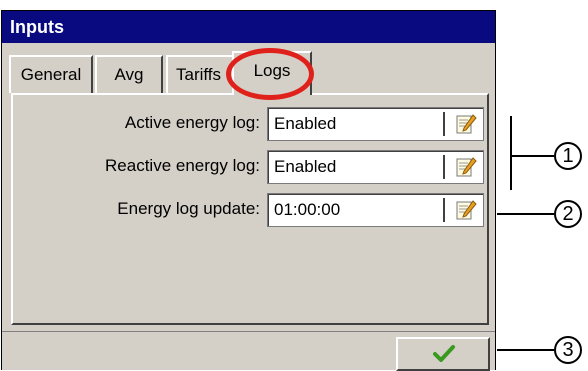  I want to click on energy-log-update-value: 01:00:00, so click(307, 209).